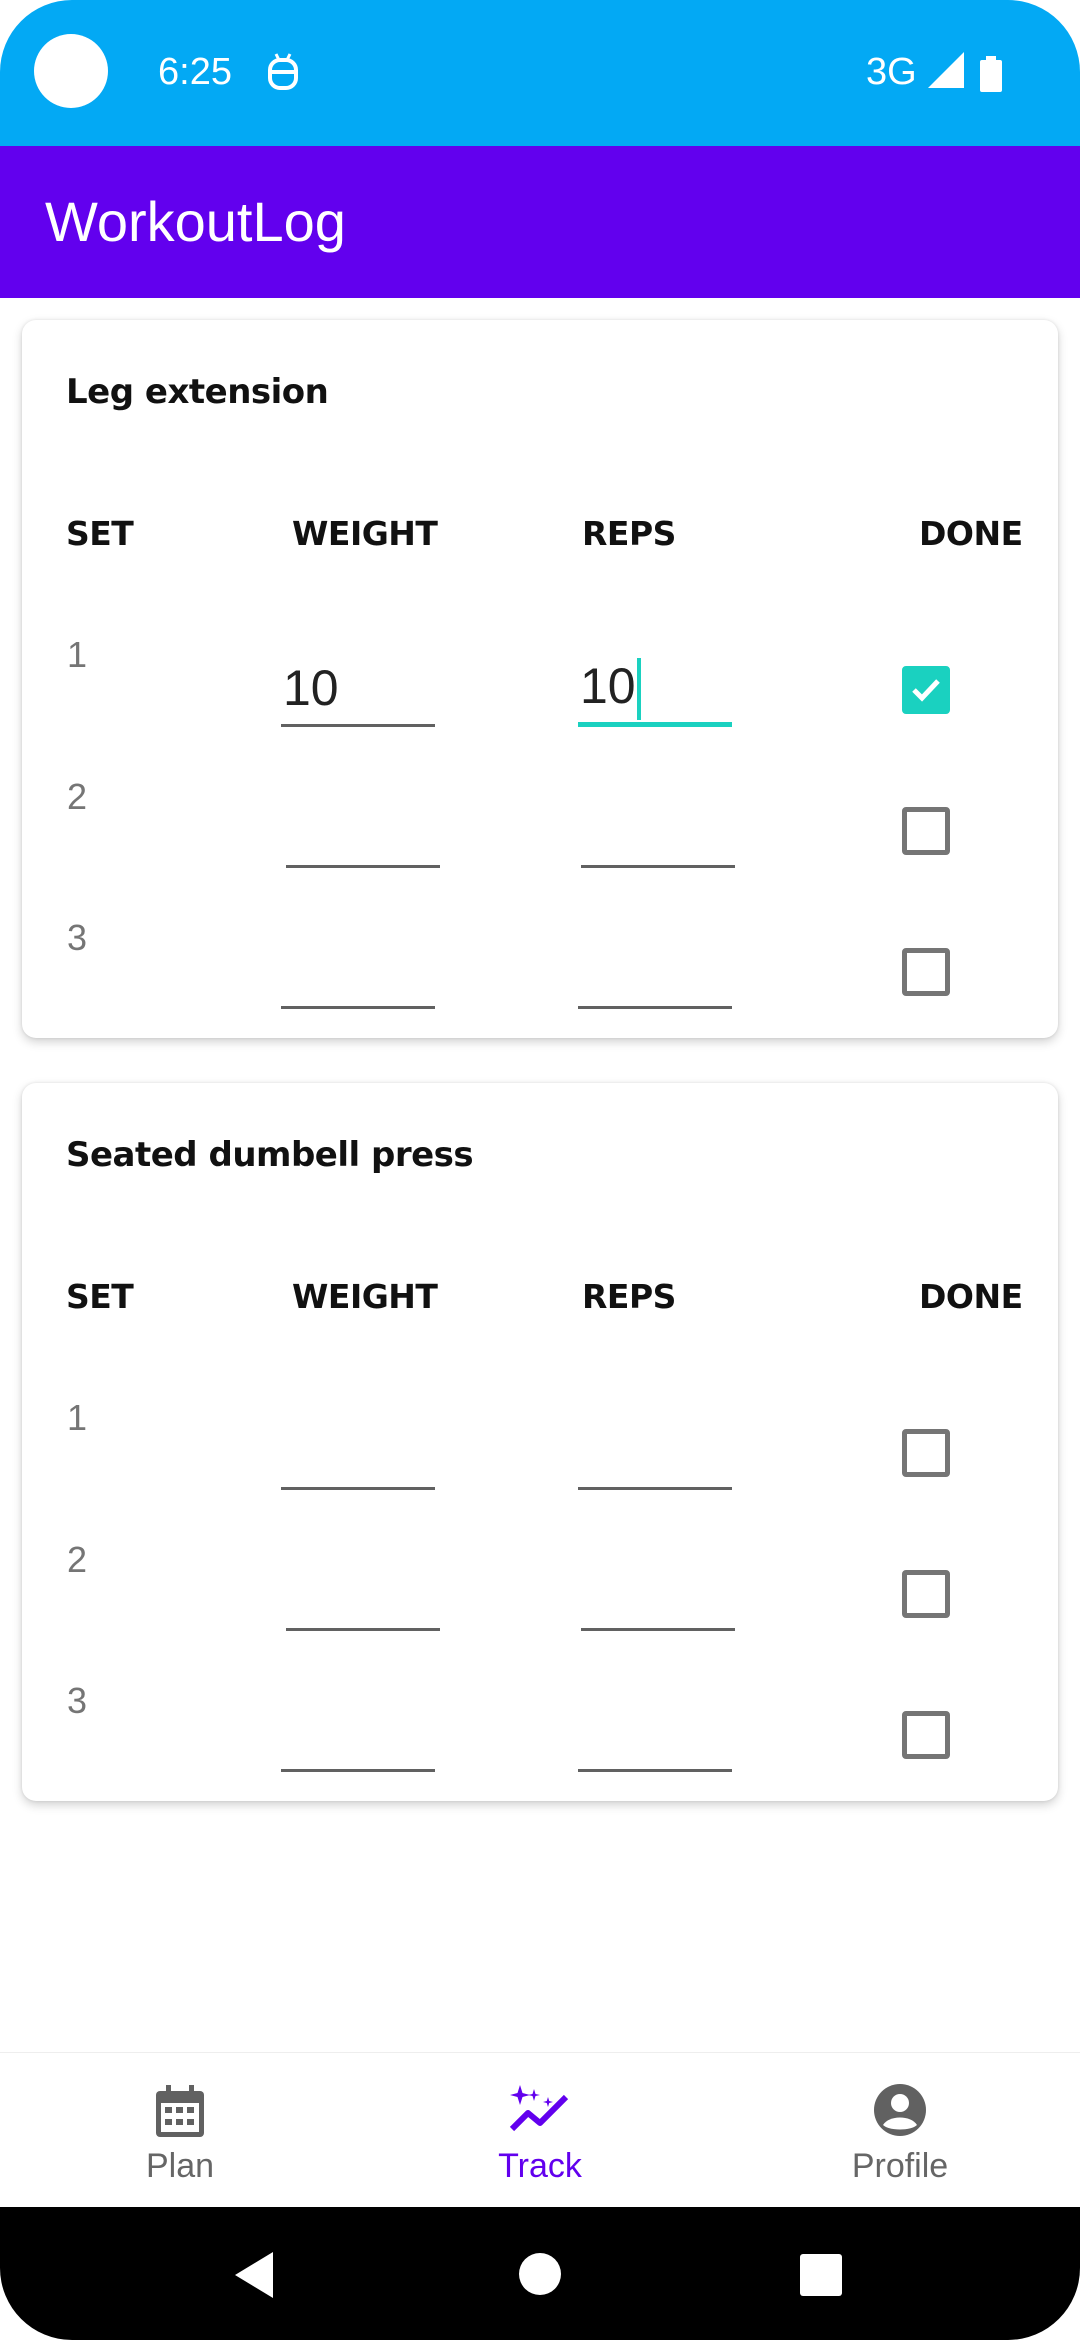 Image resolution: width=1080 pixels, height=2340 pixels. Describe the element at coordinates (311, 688) in the screenshot. I see `weight-value: 10` at that location.